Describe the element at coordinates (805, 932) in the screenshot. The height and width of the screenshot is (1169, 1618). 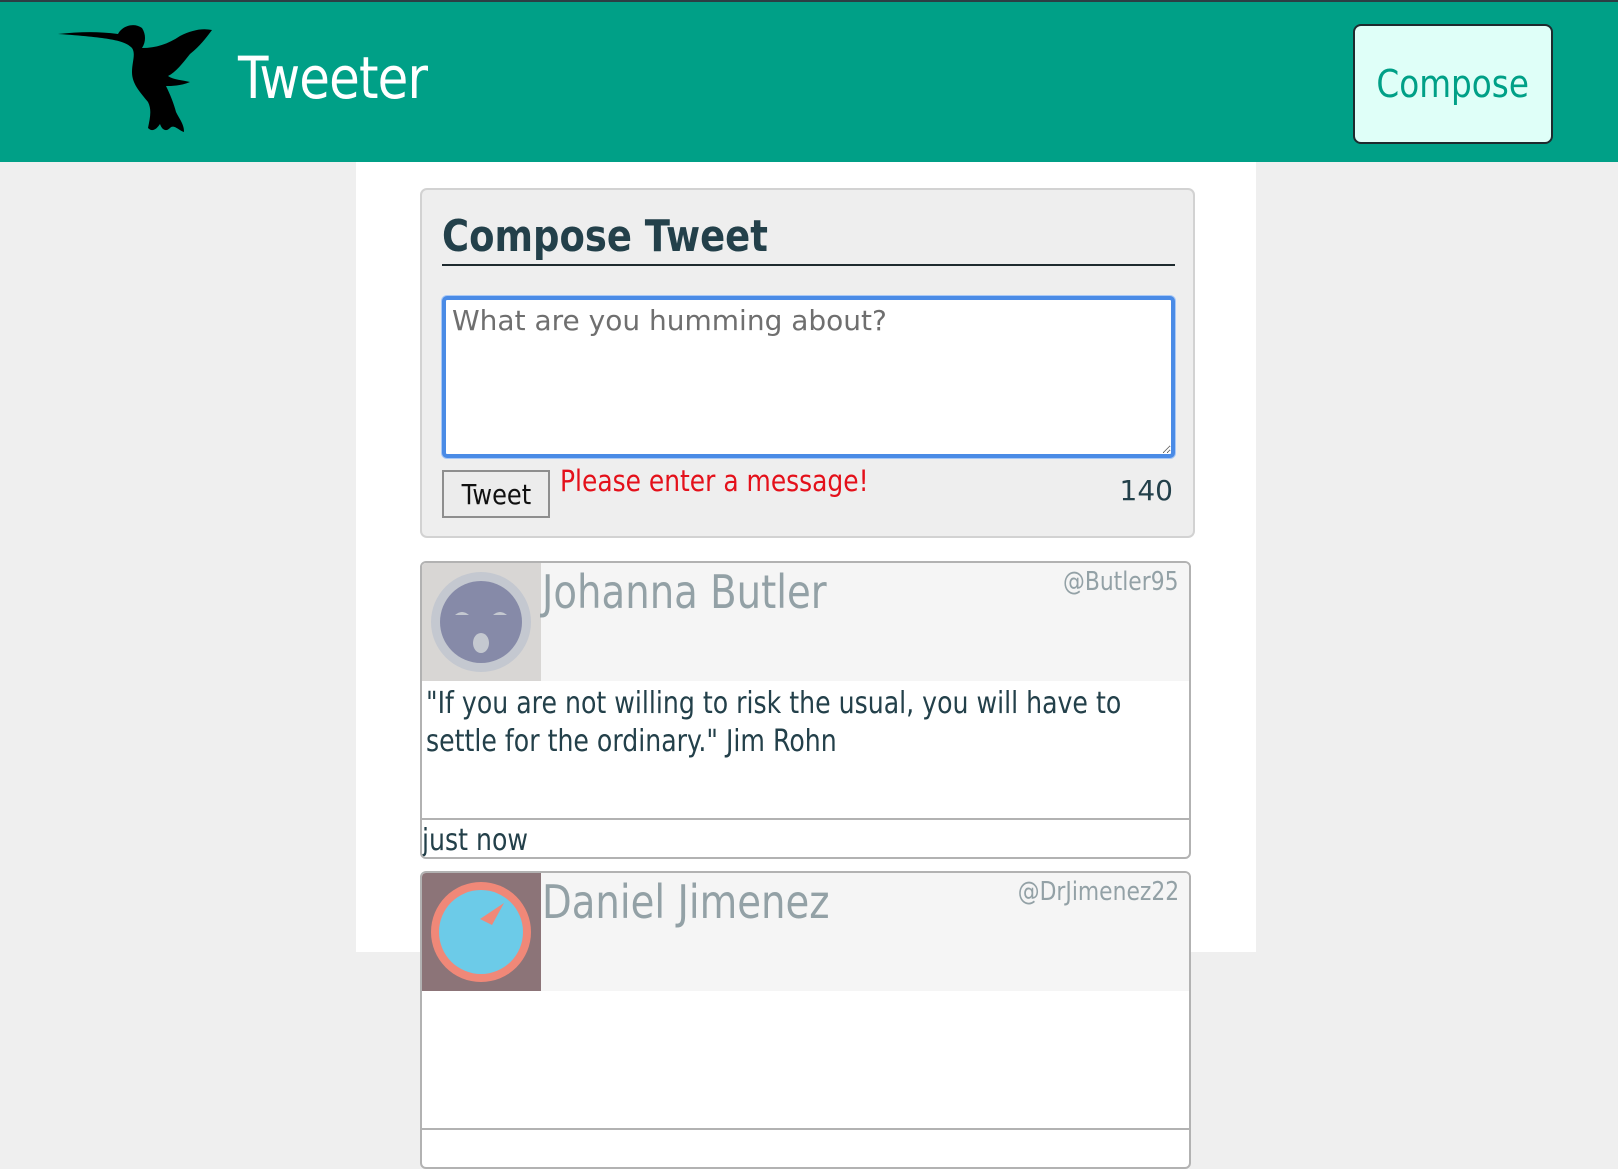
I see `tweet-header: Daniel Jimenez @DrJimenez22` at that location.